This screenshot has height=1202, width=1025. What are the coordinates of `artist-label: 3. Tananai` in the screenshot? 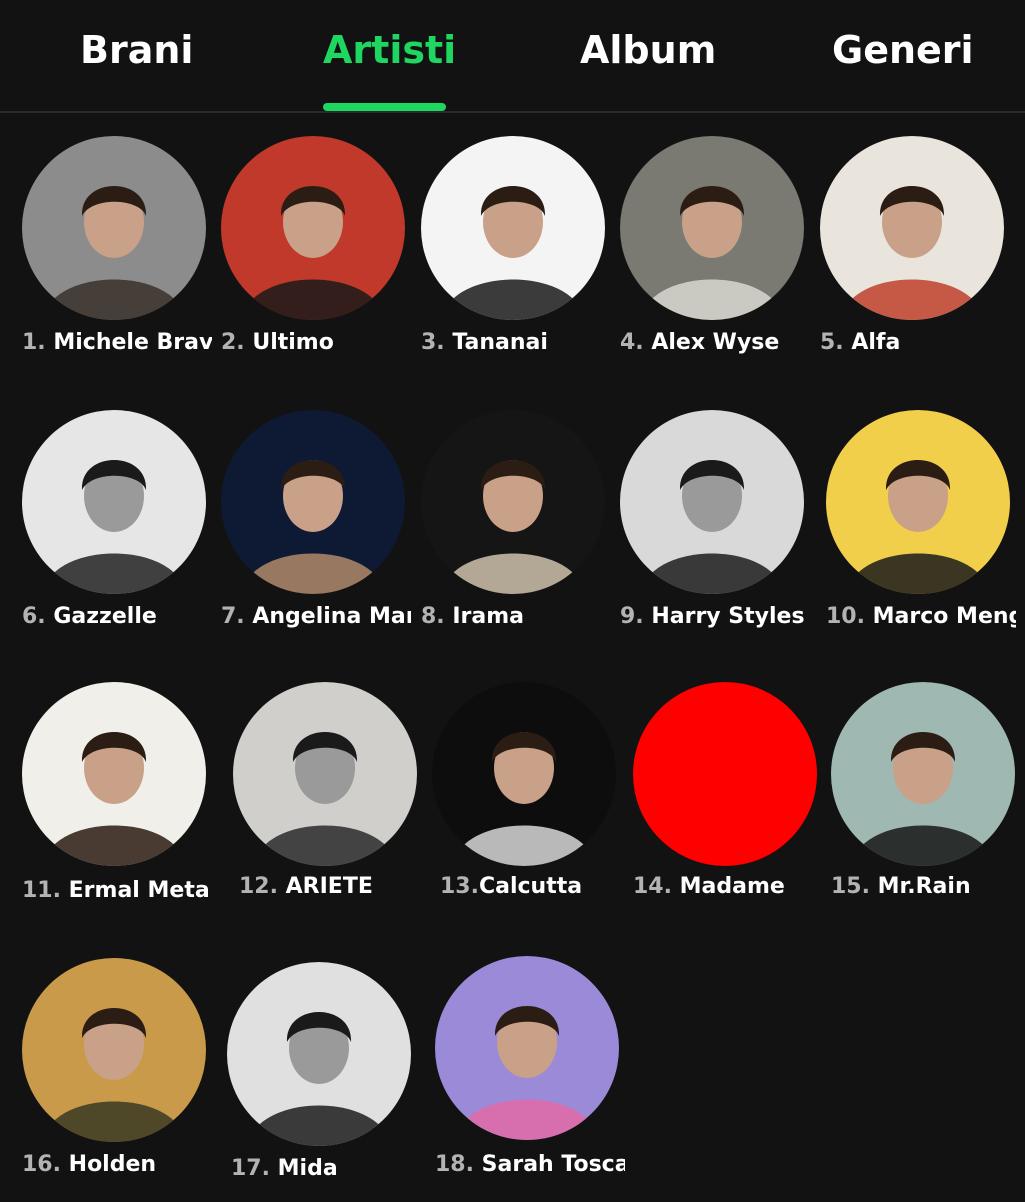 It's located at (516, 343).